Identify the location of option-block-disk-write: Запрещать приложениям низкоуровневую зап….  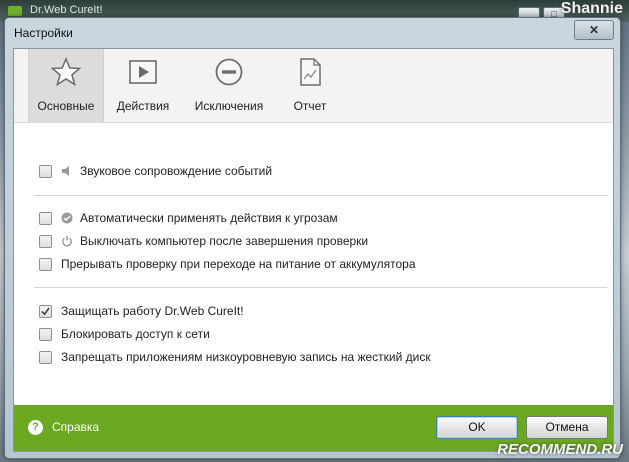
(235, 357).